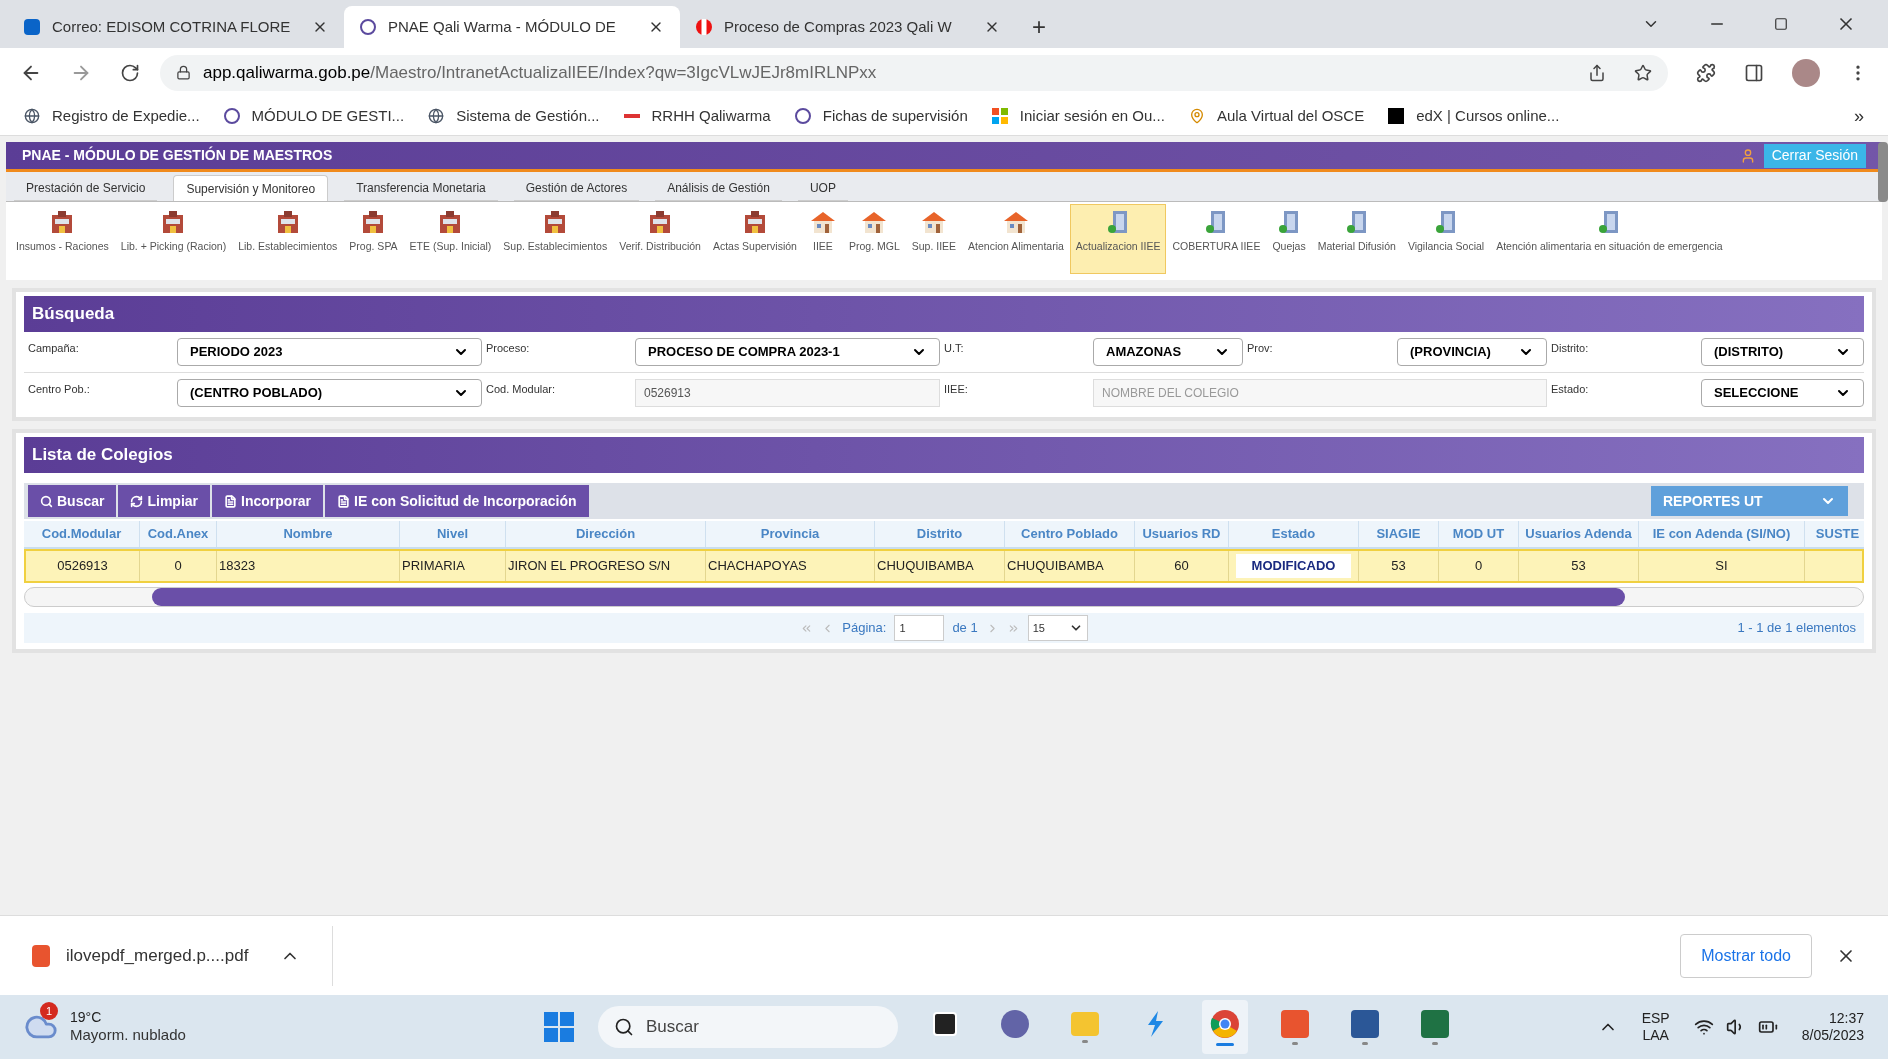 The width and height of the screenshot is (1888, 1059). I want to click on page-input: 1, so click(919, 628).